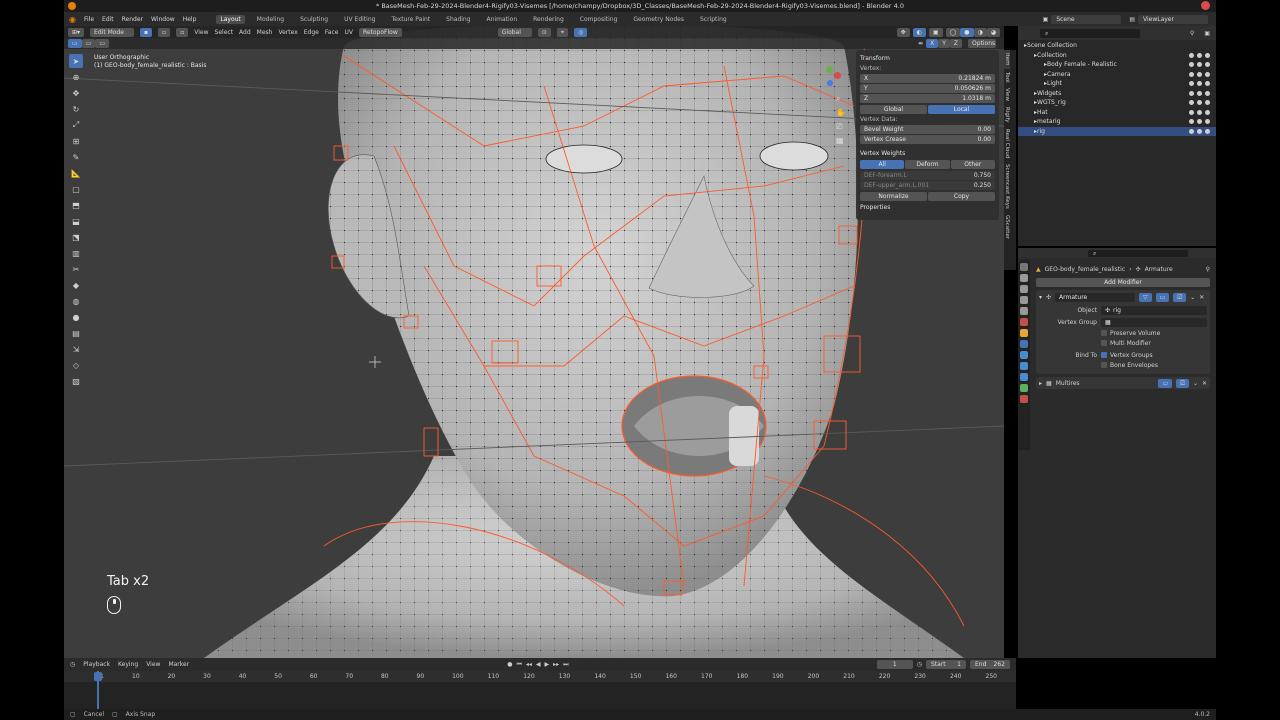 Image resolution: width=1280 pixels, height=720 pixels. What do you see at coordinates (1007, 186) in the screenshot?
I see `sidebar-tab-screencast-keys: Screencast Keys` at bounding box center [1007, 186].